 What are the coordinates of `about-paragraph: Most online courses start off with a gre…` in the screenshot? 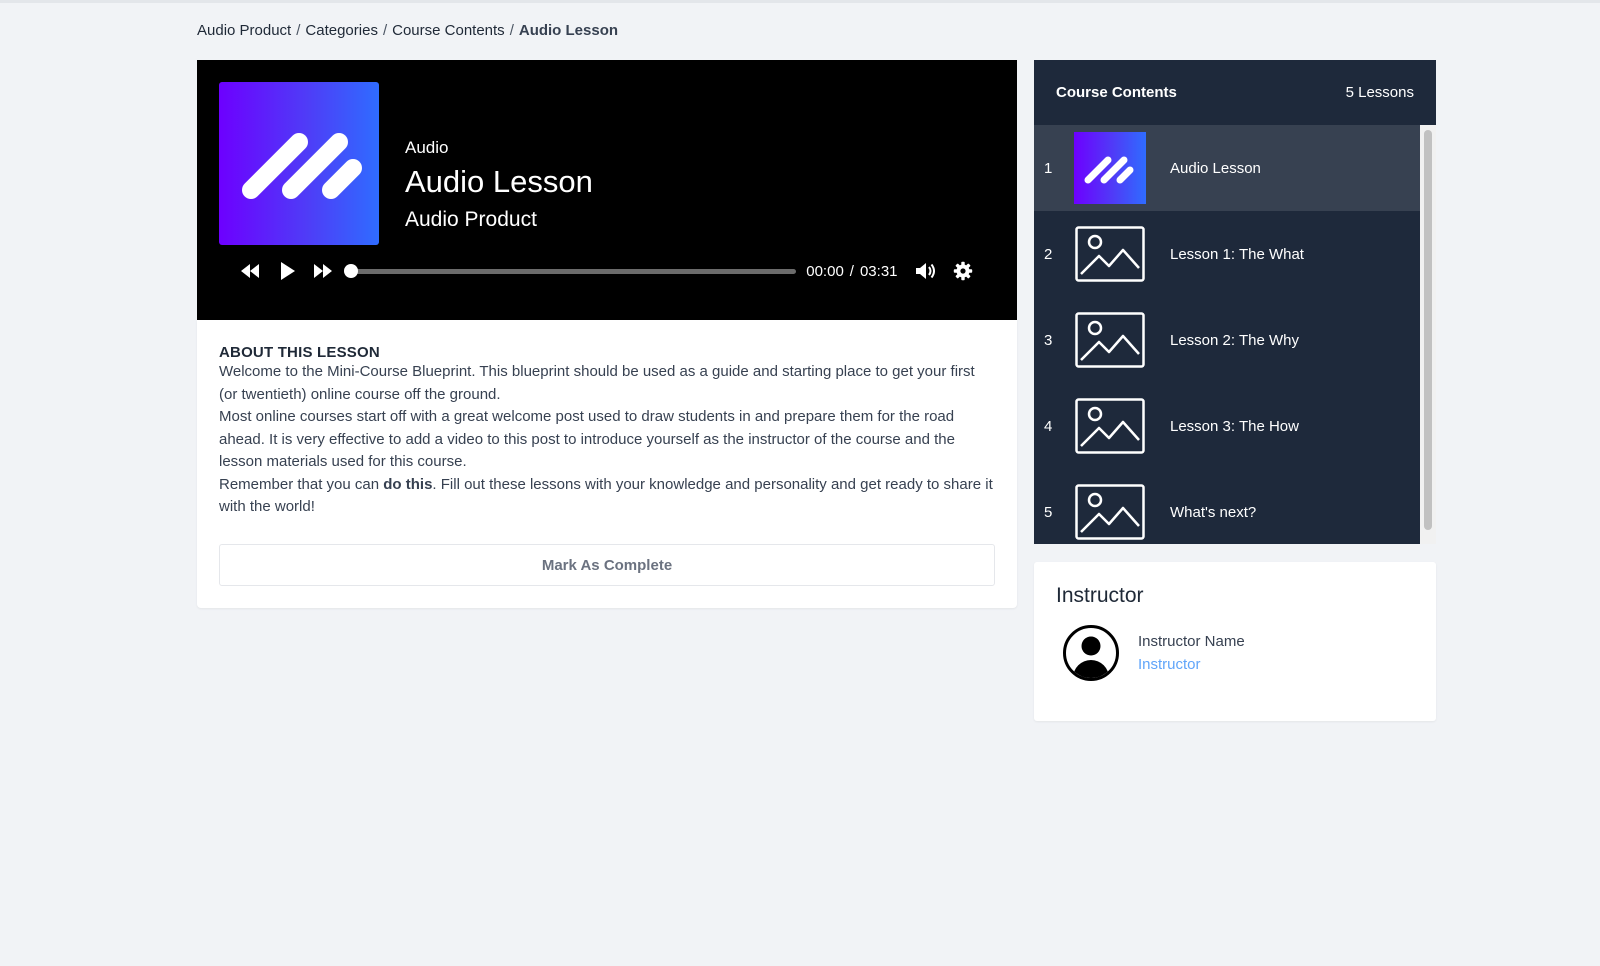 It's located at (587, 439).